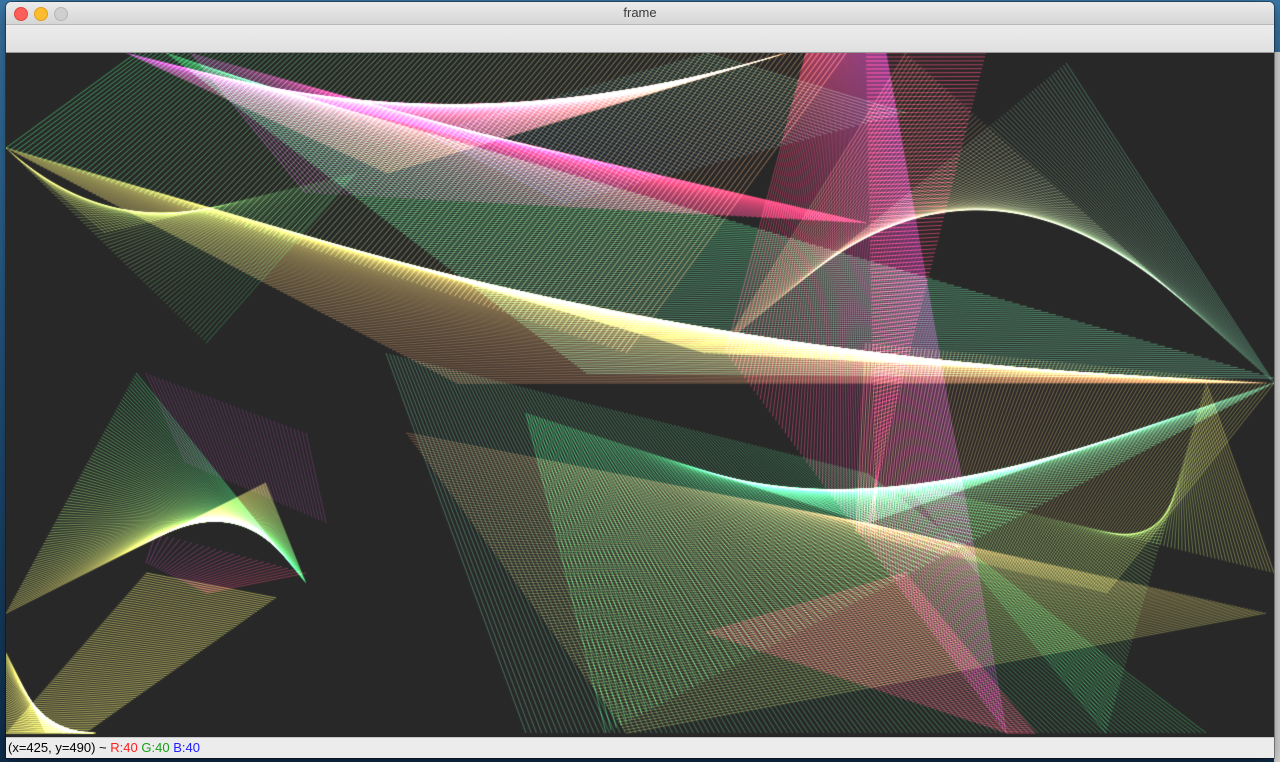 Image resolution: width=1280 pixels, height=762 pixels. I want to click on title-bar: frame, so click(640, 13).